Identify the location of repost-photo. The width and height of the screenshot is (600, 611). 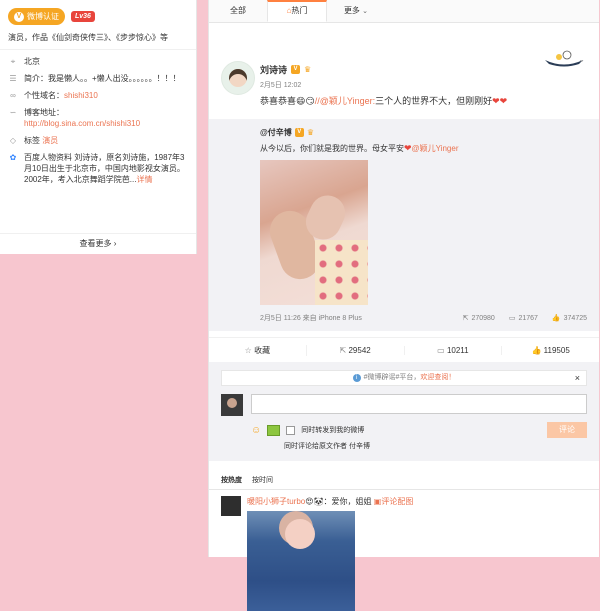
(314, 232).